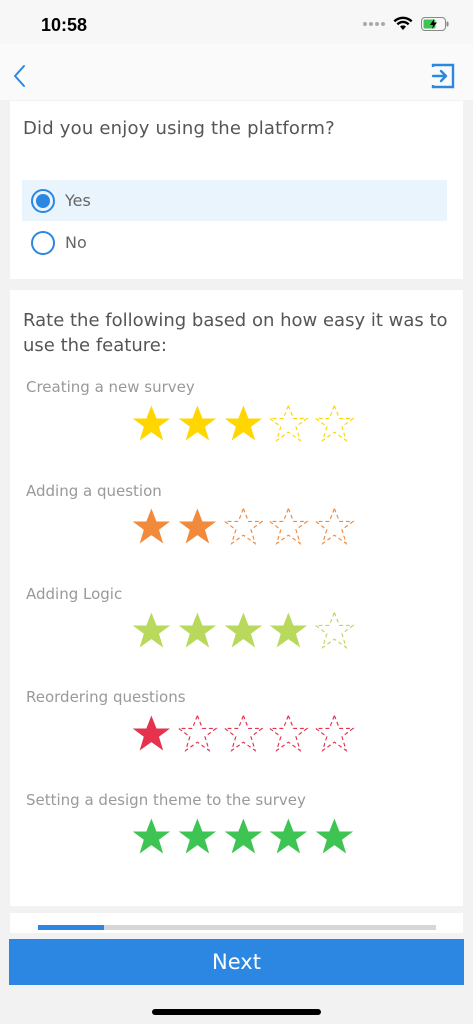 The image size is (473, 1024). Describe the element at coordinates (71, 927) in the screenshot. I see `progress-fill` at that location.